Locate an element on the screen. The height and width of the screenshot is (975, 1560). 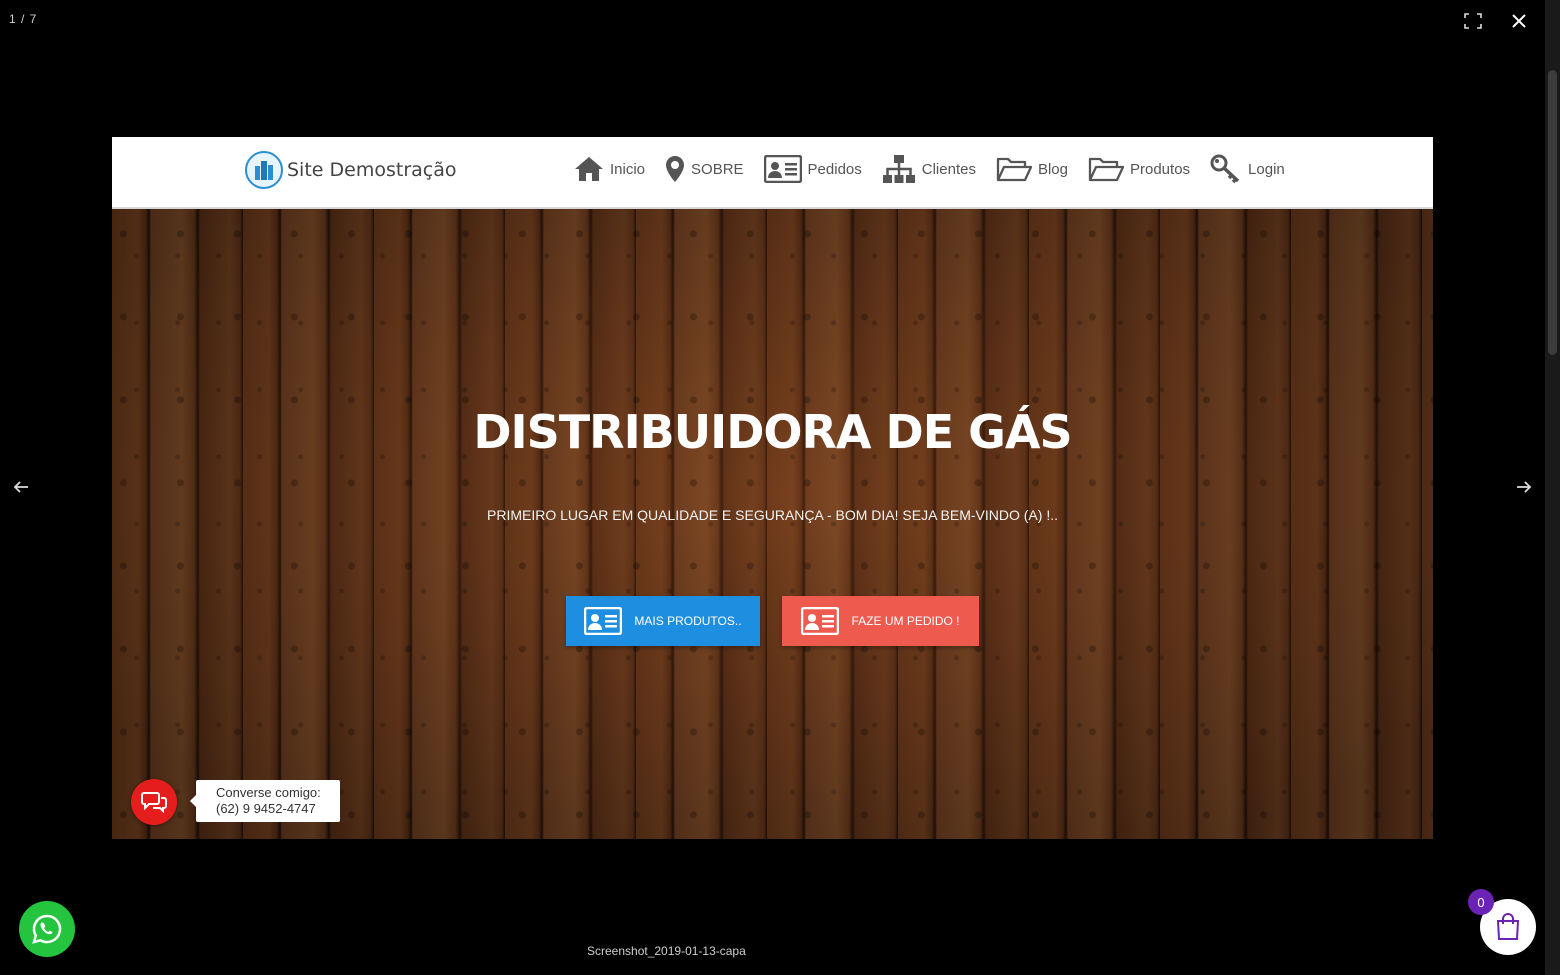
menu-item-pedidos: Pedidos is located at coordinates (812, 169).